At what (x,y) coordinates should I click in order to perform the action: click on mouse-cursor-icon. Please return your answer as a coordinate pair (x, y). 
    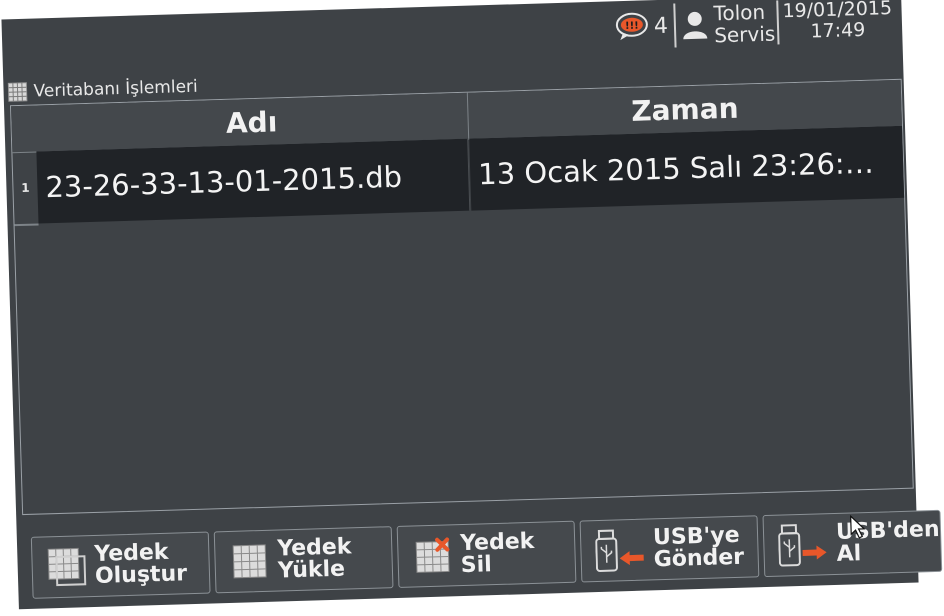
    Looking at the image, I should click on (858, 526).